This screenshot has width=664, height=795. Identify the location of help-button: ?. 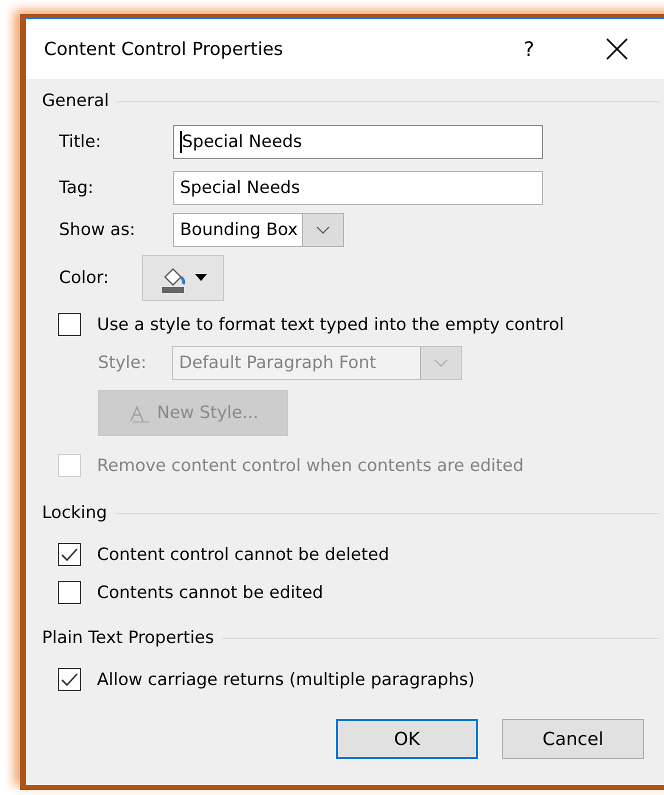
(529, 49).